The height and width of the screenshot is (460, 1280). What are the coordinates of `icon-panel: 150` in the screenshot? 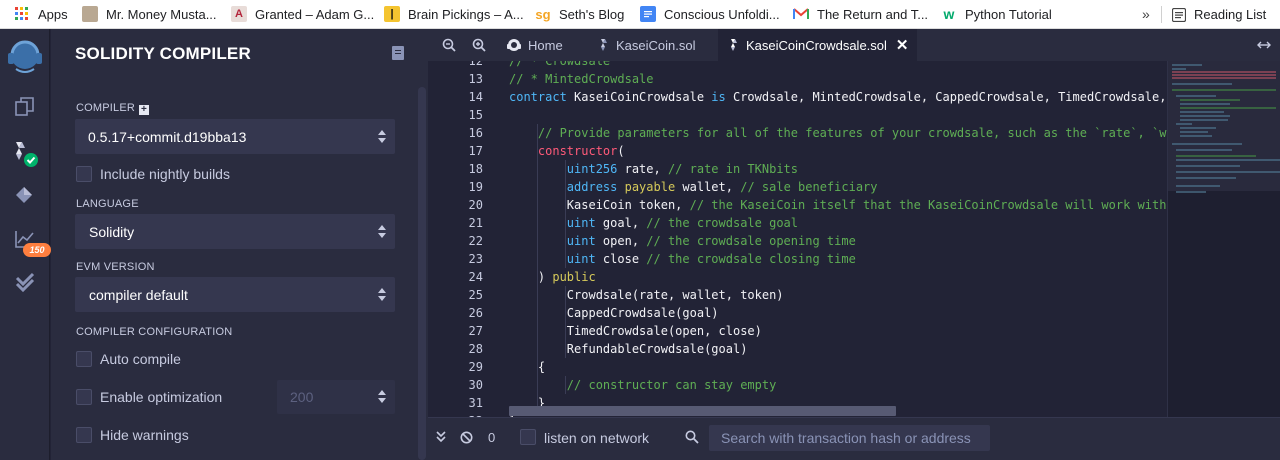 It's located at (25, 244).